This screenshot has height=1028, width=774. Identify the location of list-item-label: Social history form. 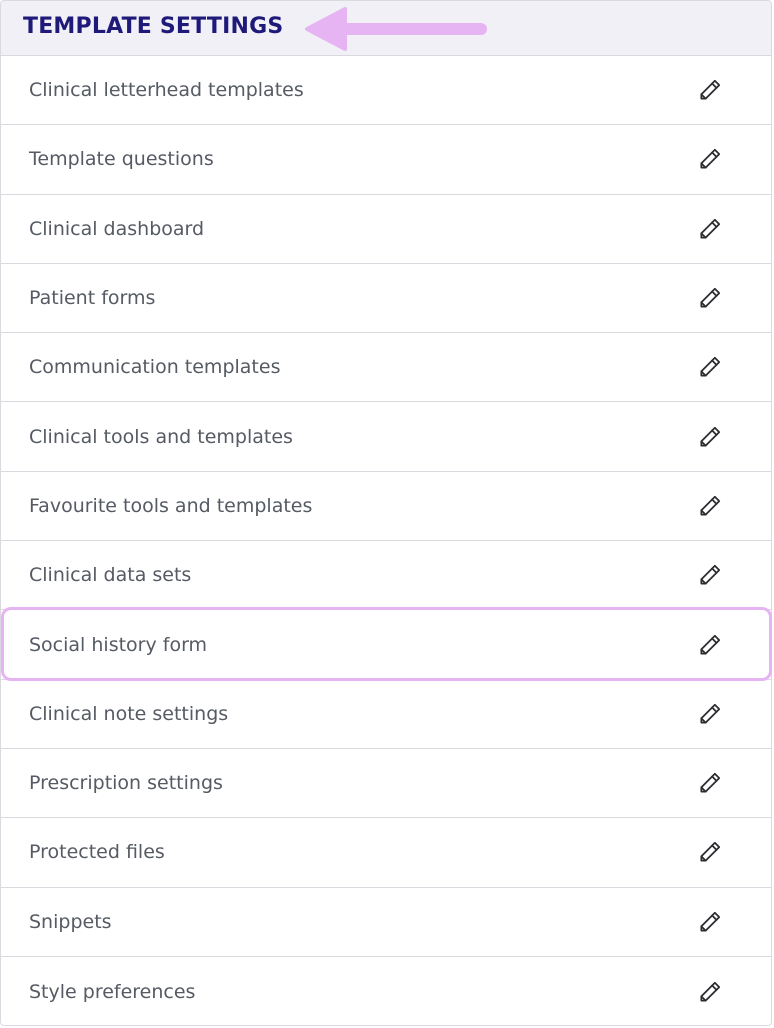
(118, 644).